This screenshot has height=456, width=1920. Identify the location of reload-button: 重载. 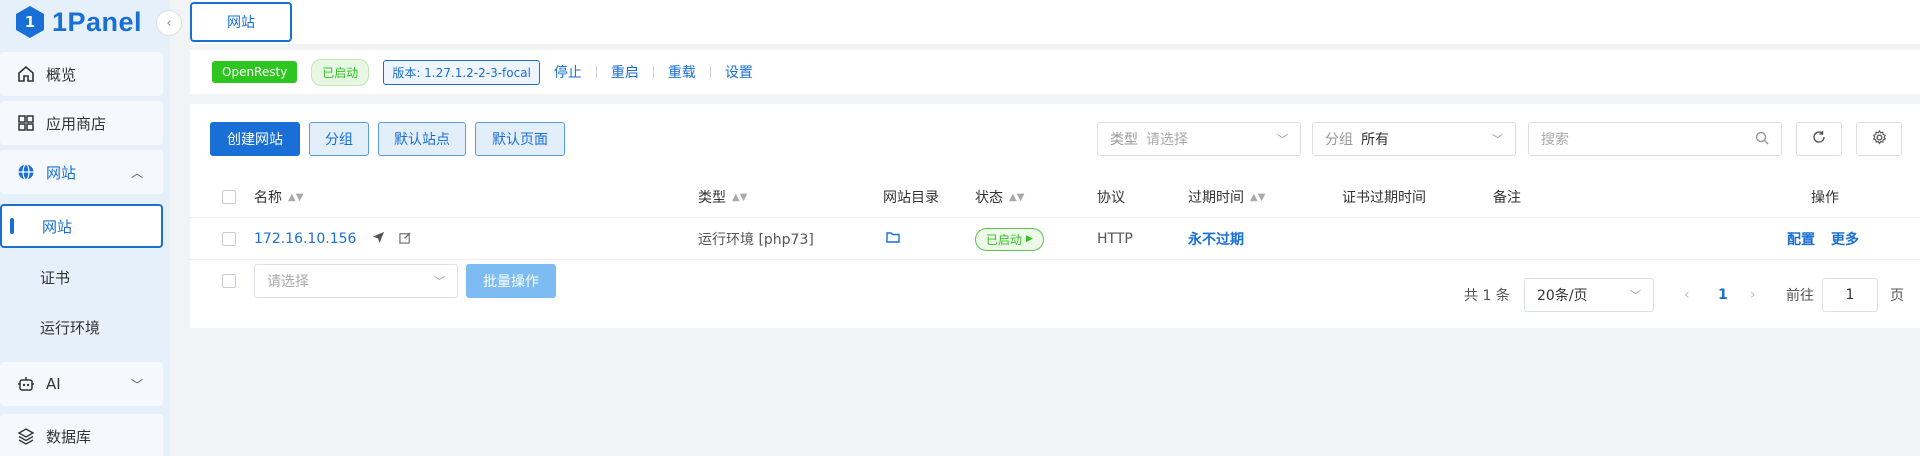
(682, 72).